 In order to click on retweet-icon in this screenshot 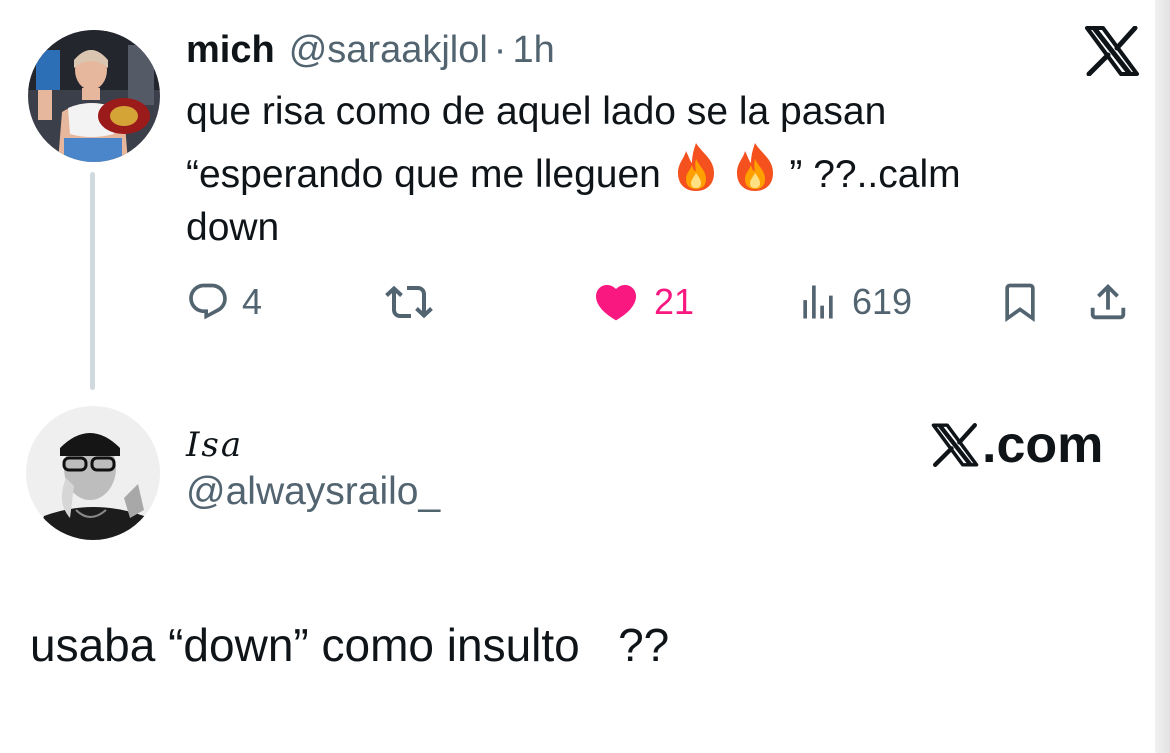, I will do `click(409, 302)`.